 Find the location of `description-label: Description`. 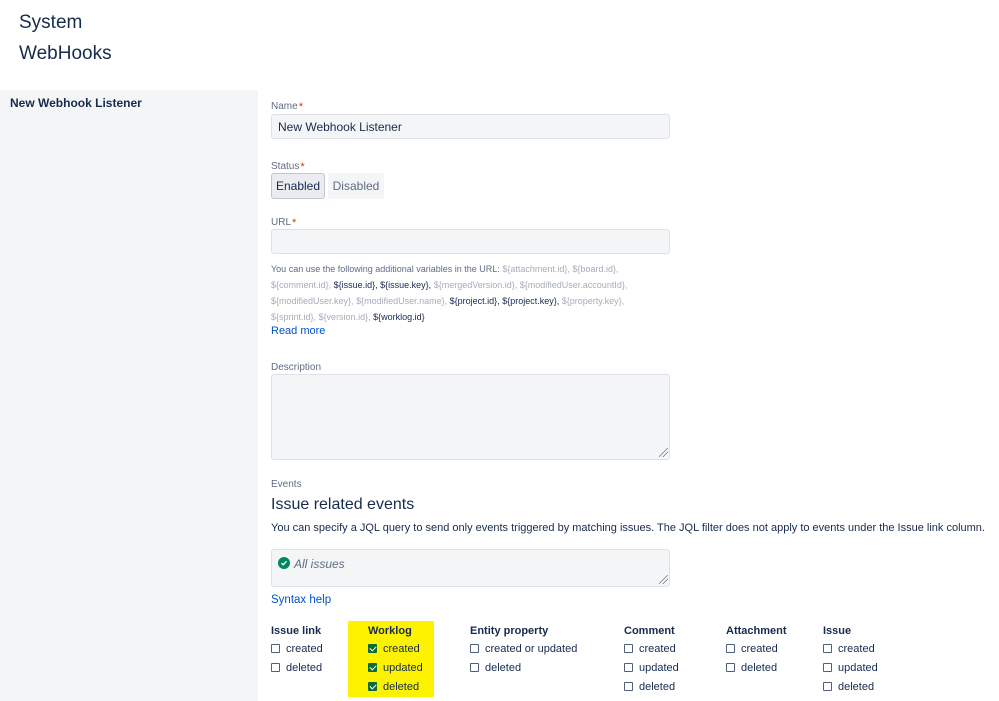

description-label: Description is located at coordinates (296, 367).